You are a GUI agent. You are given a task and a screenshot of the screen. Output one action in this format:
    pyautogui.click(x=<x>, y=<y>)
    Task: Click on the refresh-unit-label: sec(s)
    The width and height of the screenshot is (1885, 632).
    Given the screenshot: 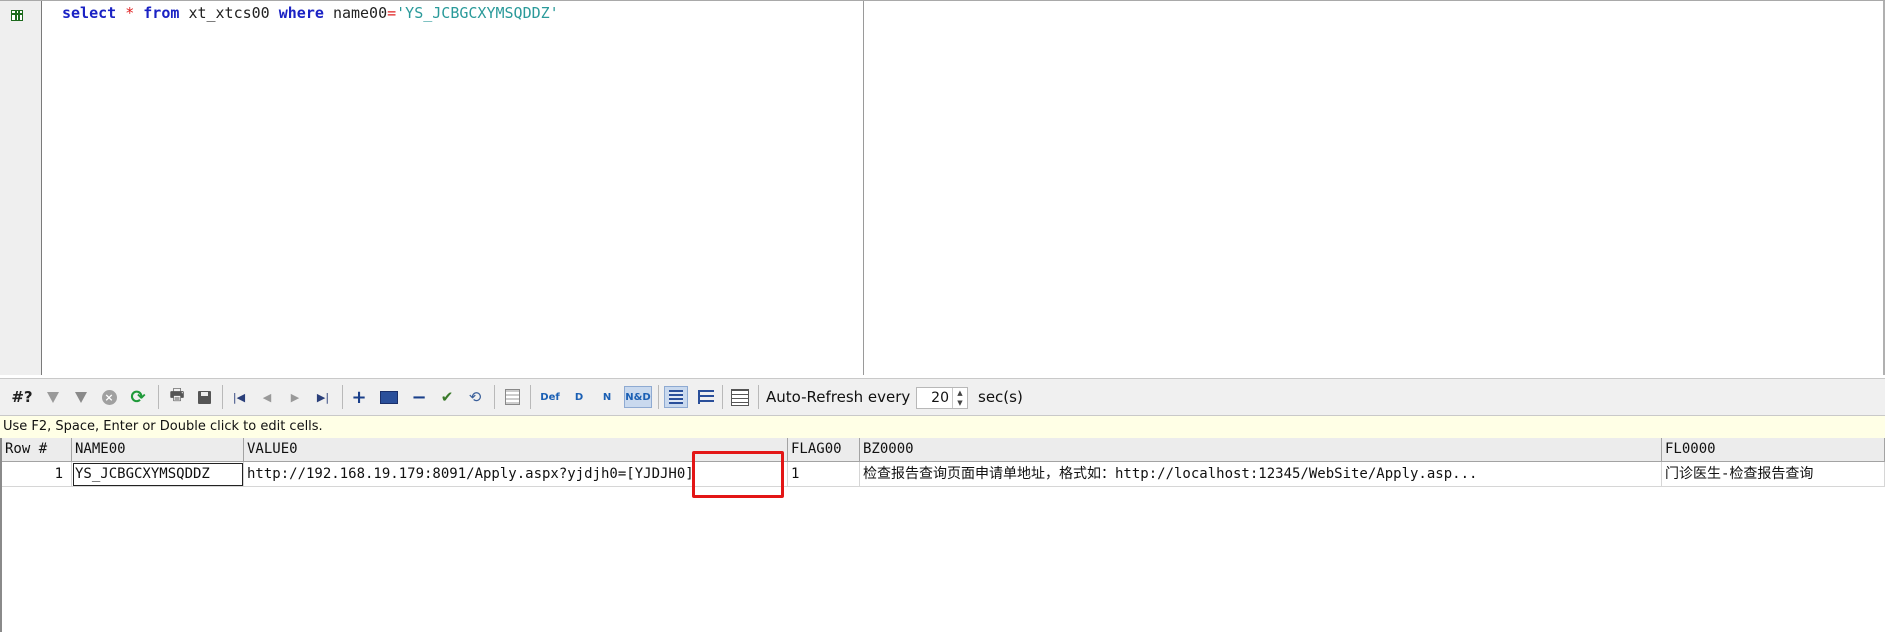 What is the action you would take?
    pyautogui.click(x=1000, y=397)
    